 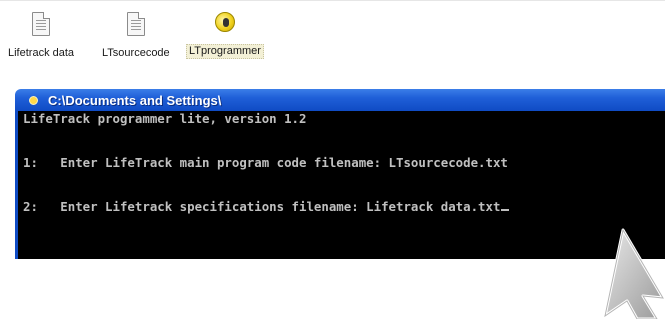 I want to click on console-line: LifeTrack programmer lite, version 1.2, so click(x=165, y=118).